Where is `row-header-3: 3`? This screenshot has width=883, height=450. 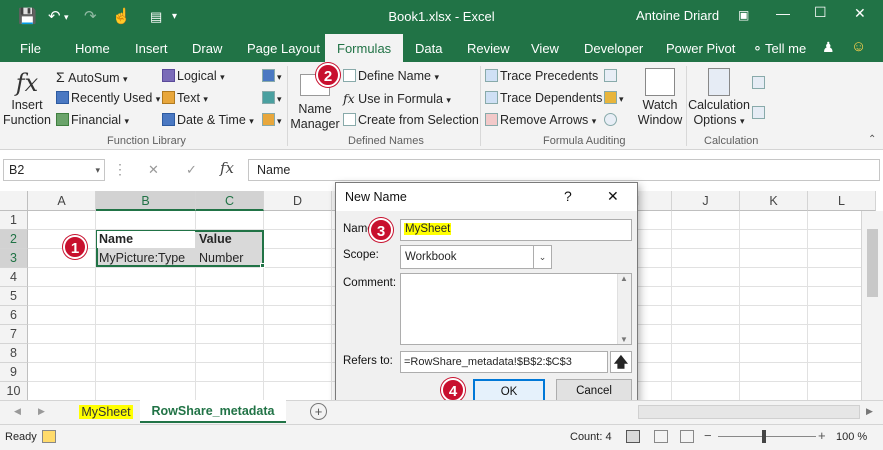
row-header-3: 3 is located at coordinates (14, 258).